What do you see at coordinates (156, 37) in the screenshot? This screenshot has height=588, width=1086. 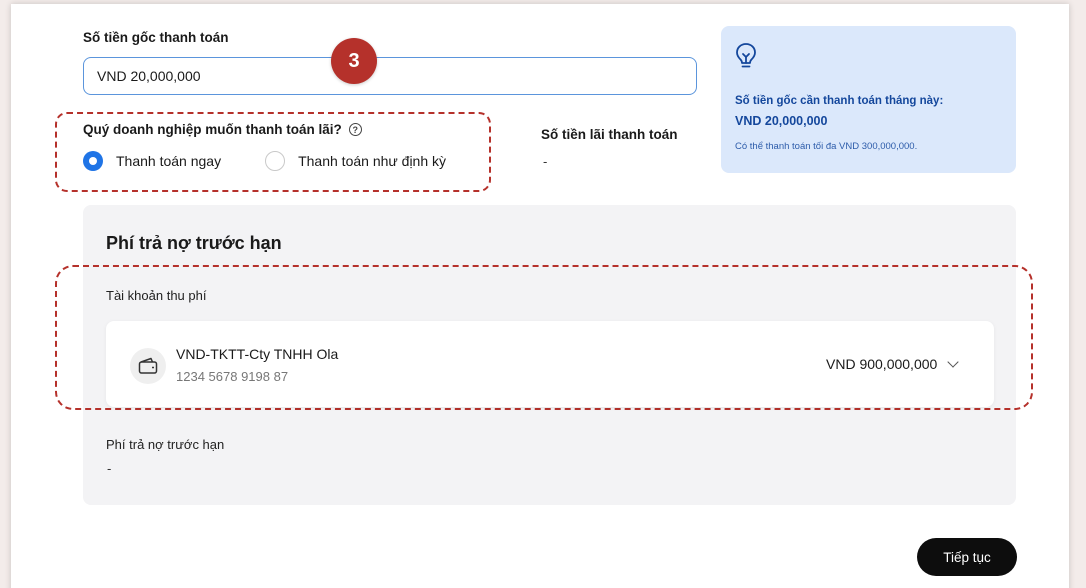 I see `principal-label: Số tiền gốc thanh toán` at bounding box center [156, 37].